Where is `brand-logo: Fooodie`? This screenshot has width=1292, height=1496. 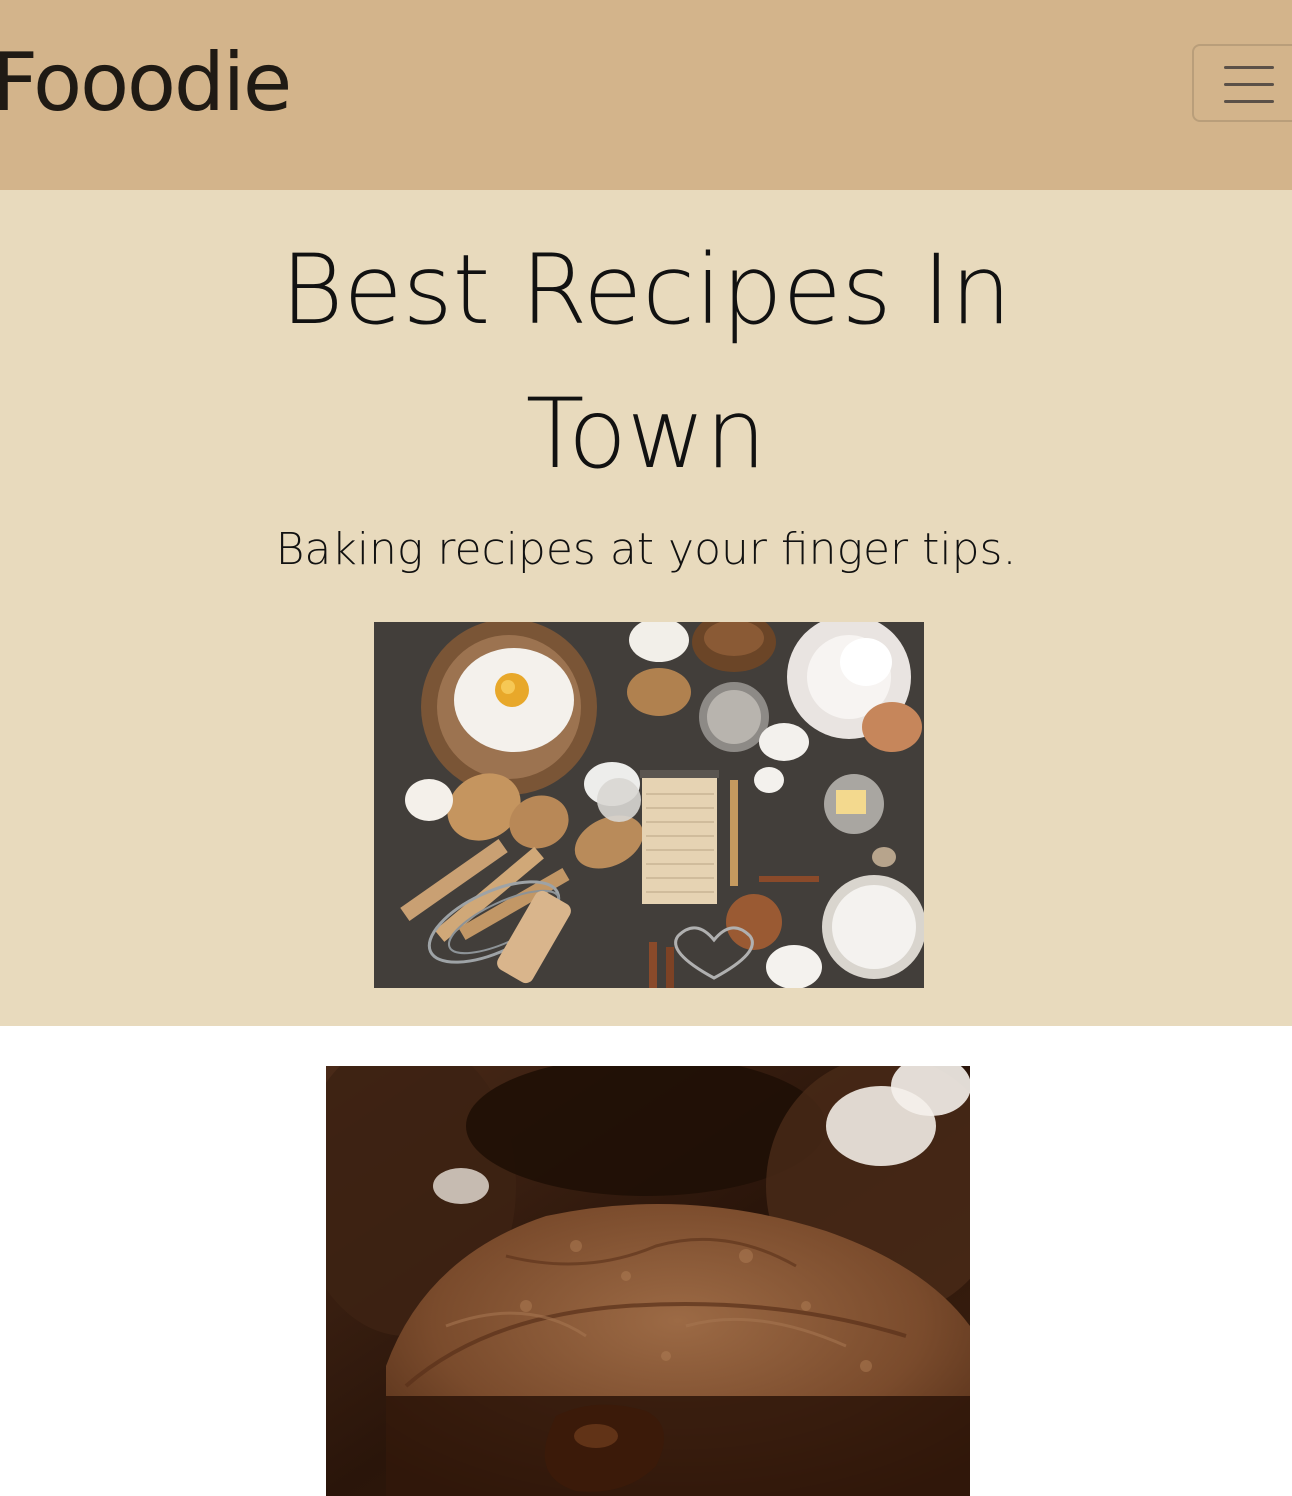
brand-logo: Fooodie is located at coordinates (146, 83).